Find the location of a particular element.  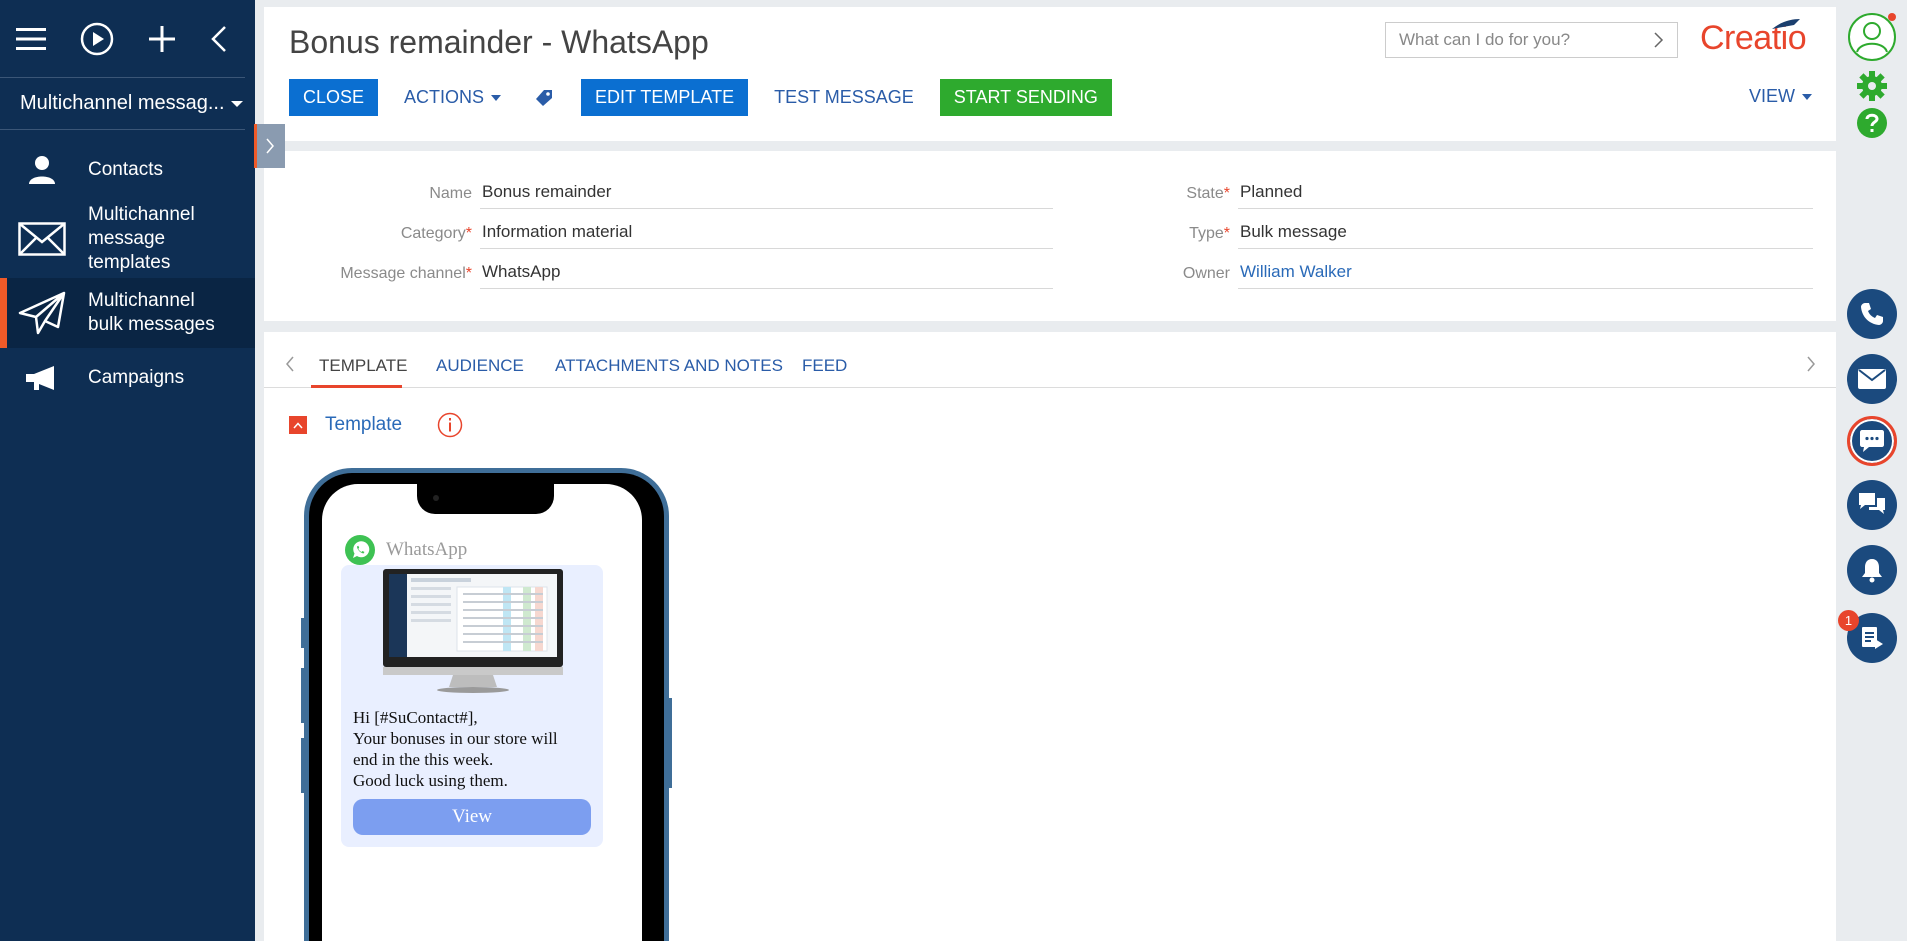

whatsapp-header: WhatsApp is located at coordinates (405, 550).